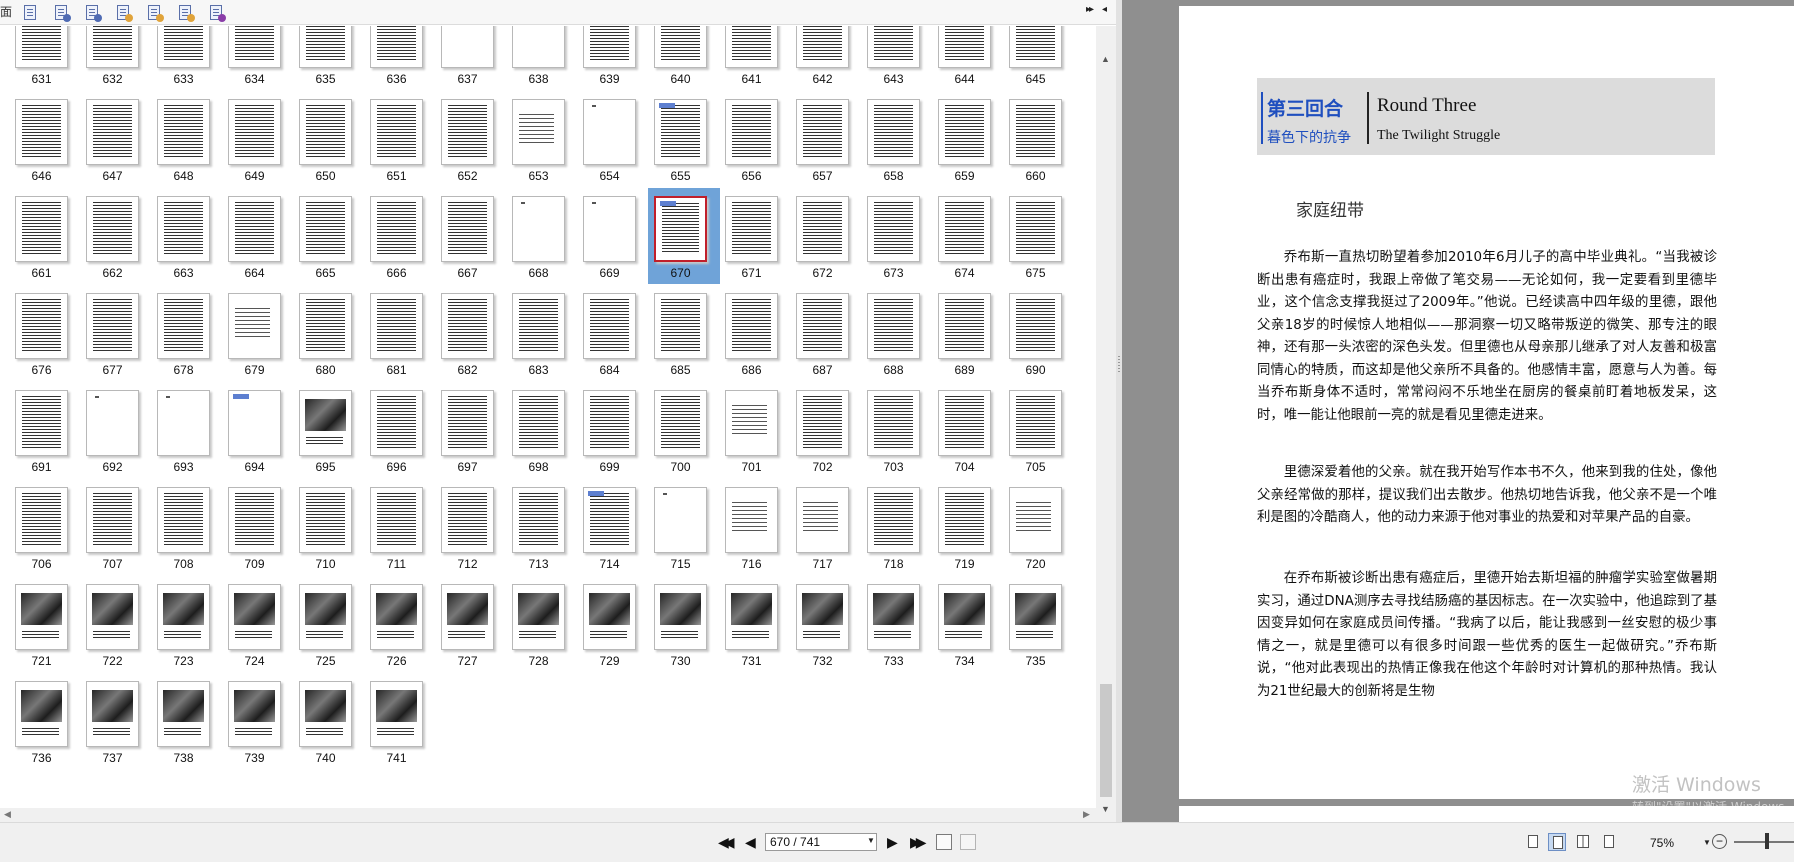  I want to click on page-thumbnail: 740, so click(330, 726).